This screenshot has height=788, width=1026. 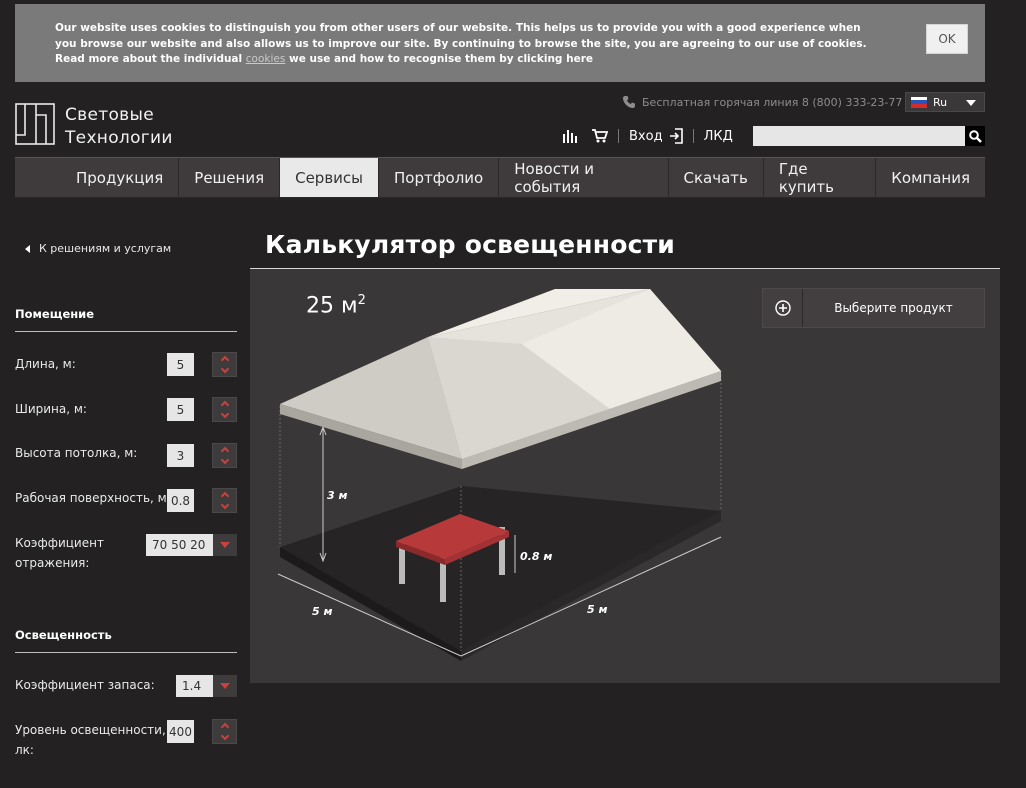 I want to click on nav-item-solutions: Решения, so click(x=230, y=177).